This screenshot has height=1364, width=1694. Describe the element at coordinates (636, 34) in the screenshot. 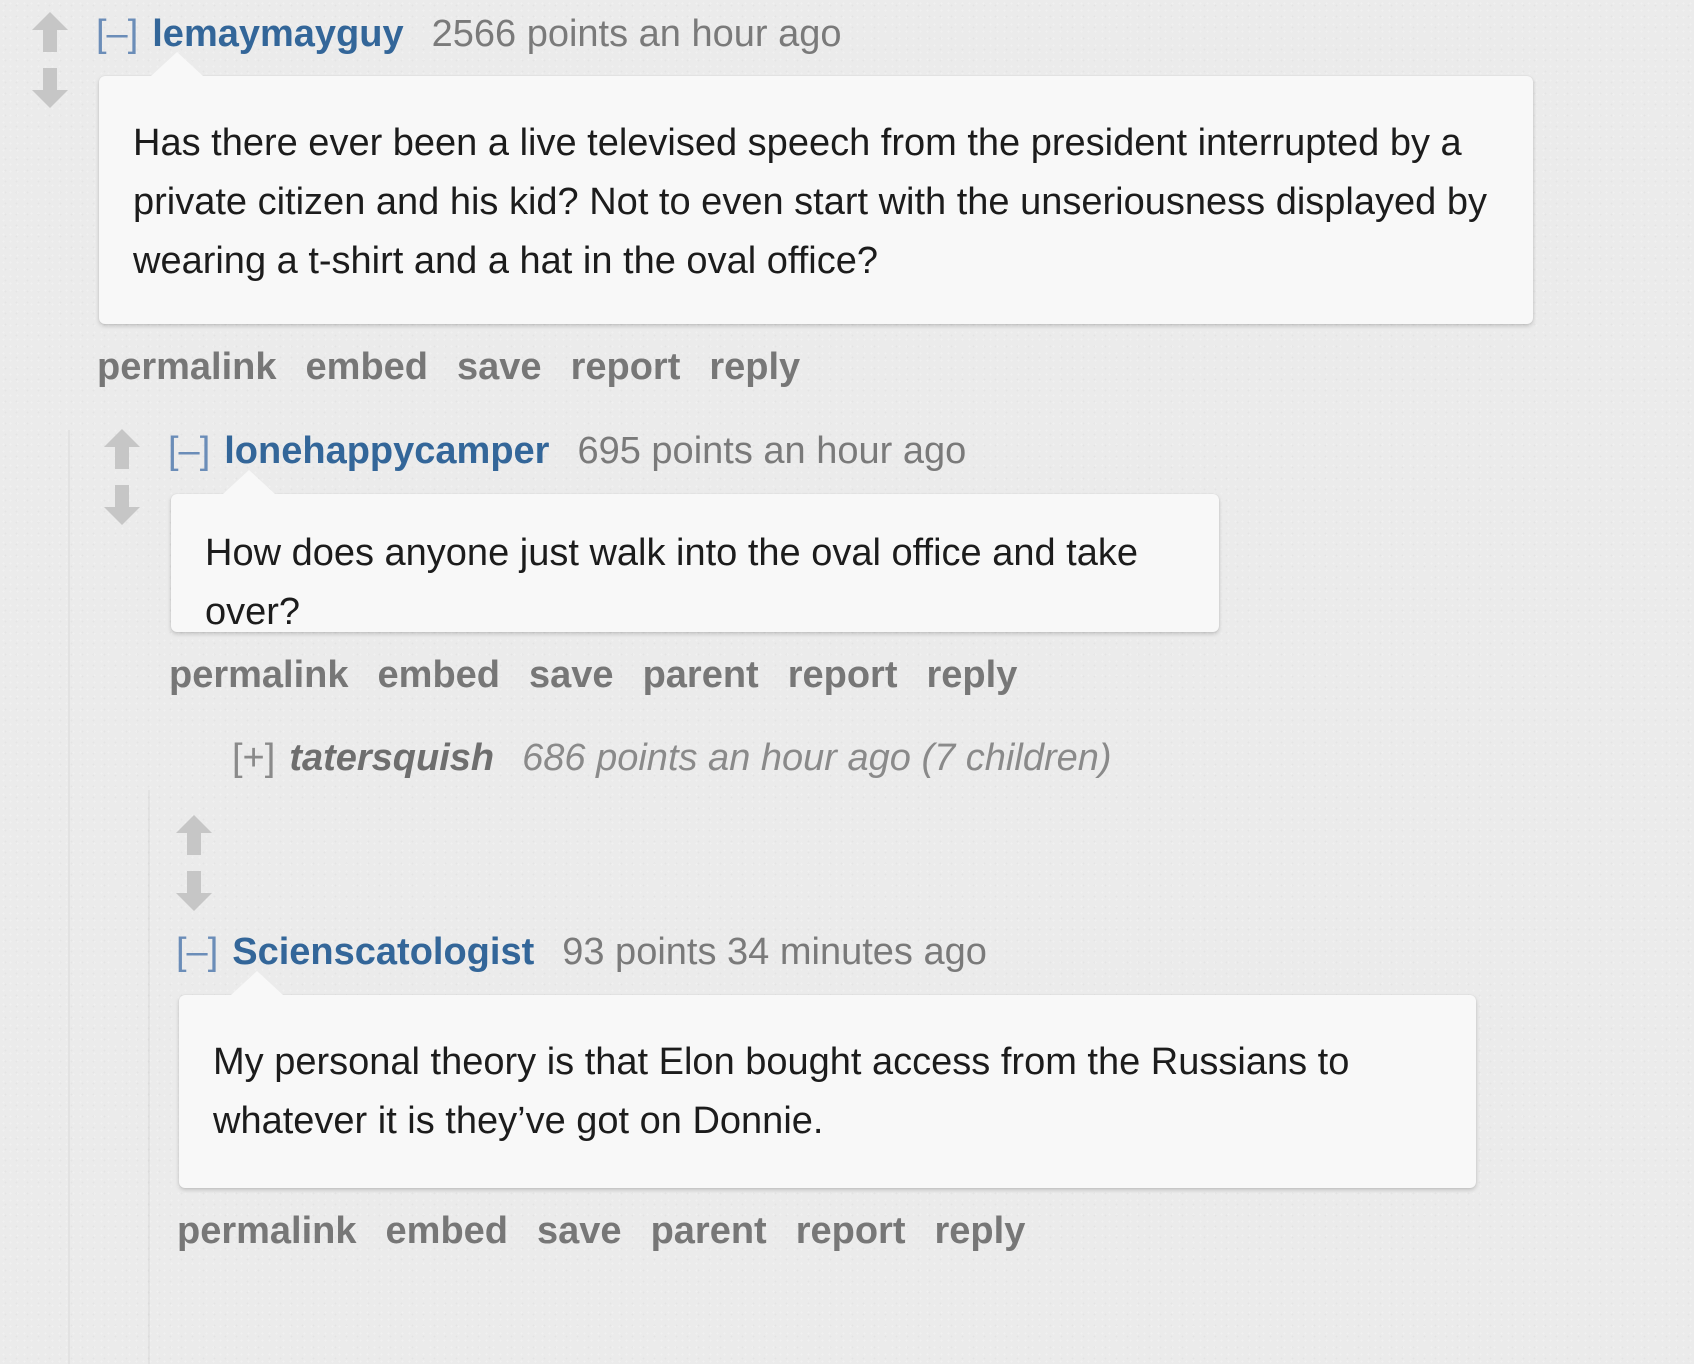

I see `score-and-time: 2566 points an hour ago` at that location.